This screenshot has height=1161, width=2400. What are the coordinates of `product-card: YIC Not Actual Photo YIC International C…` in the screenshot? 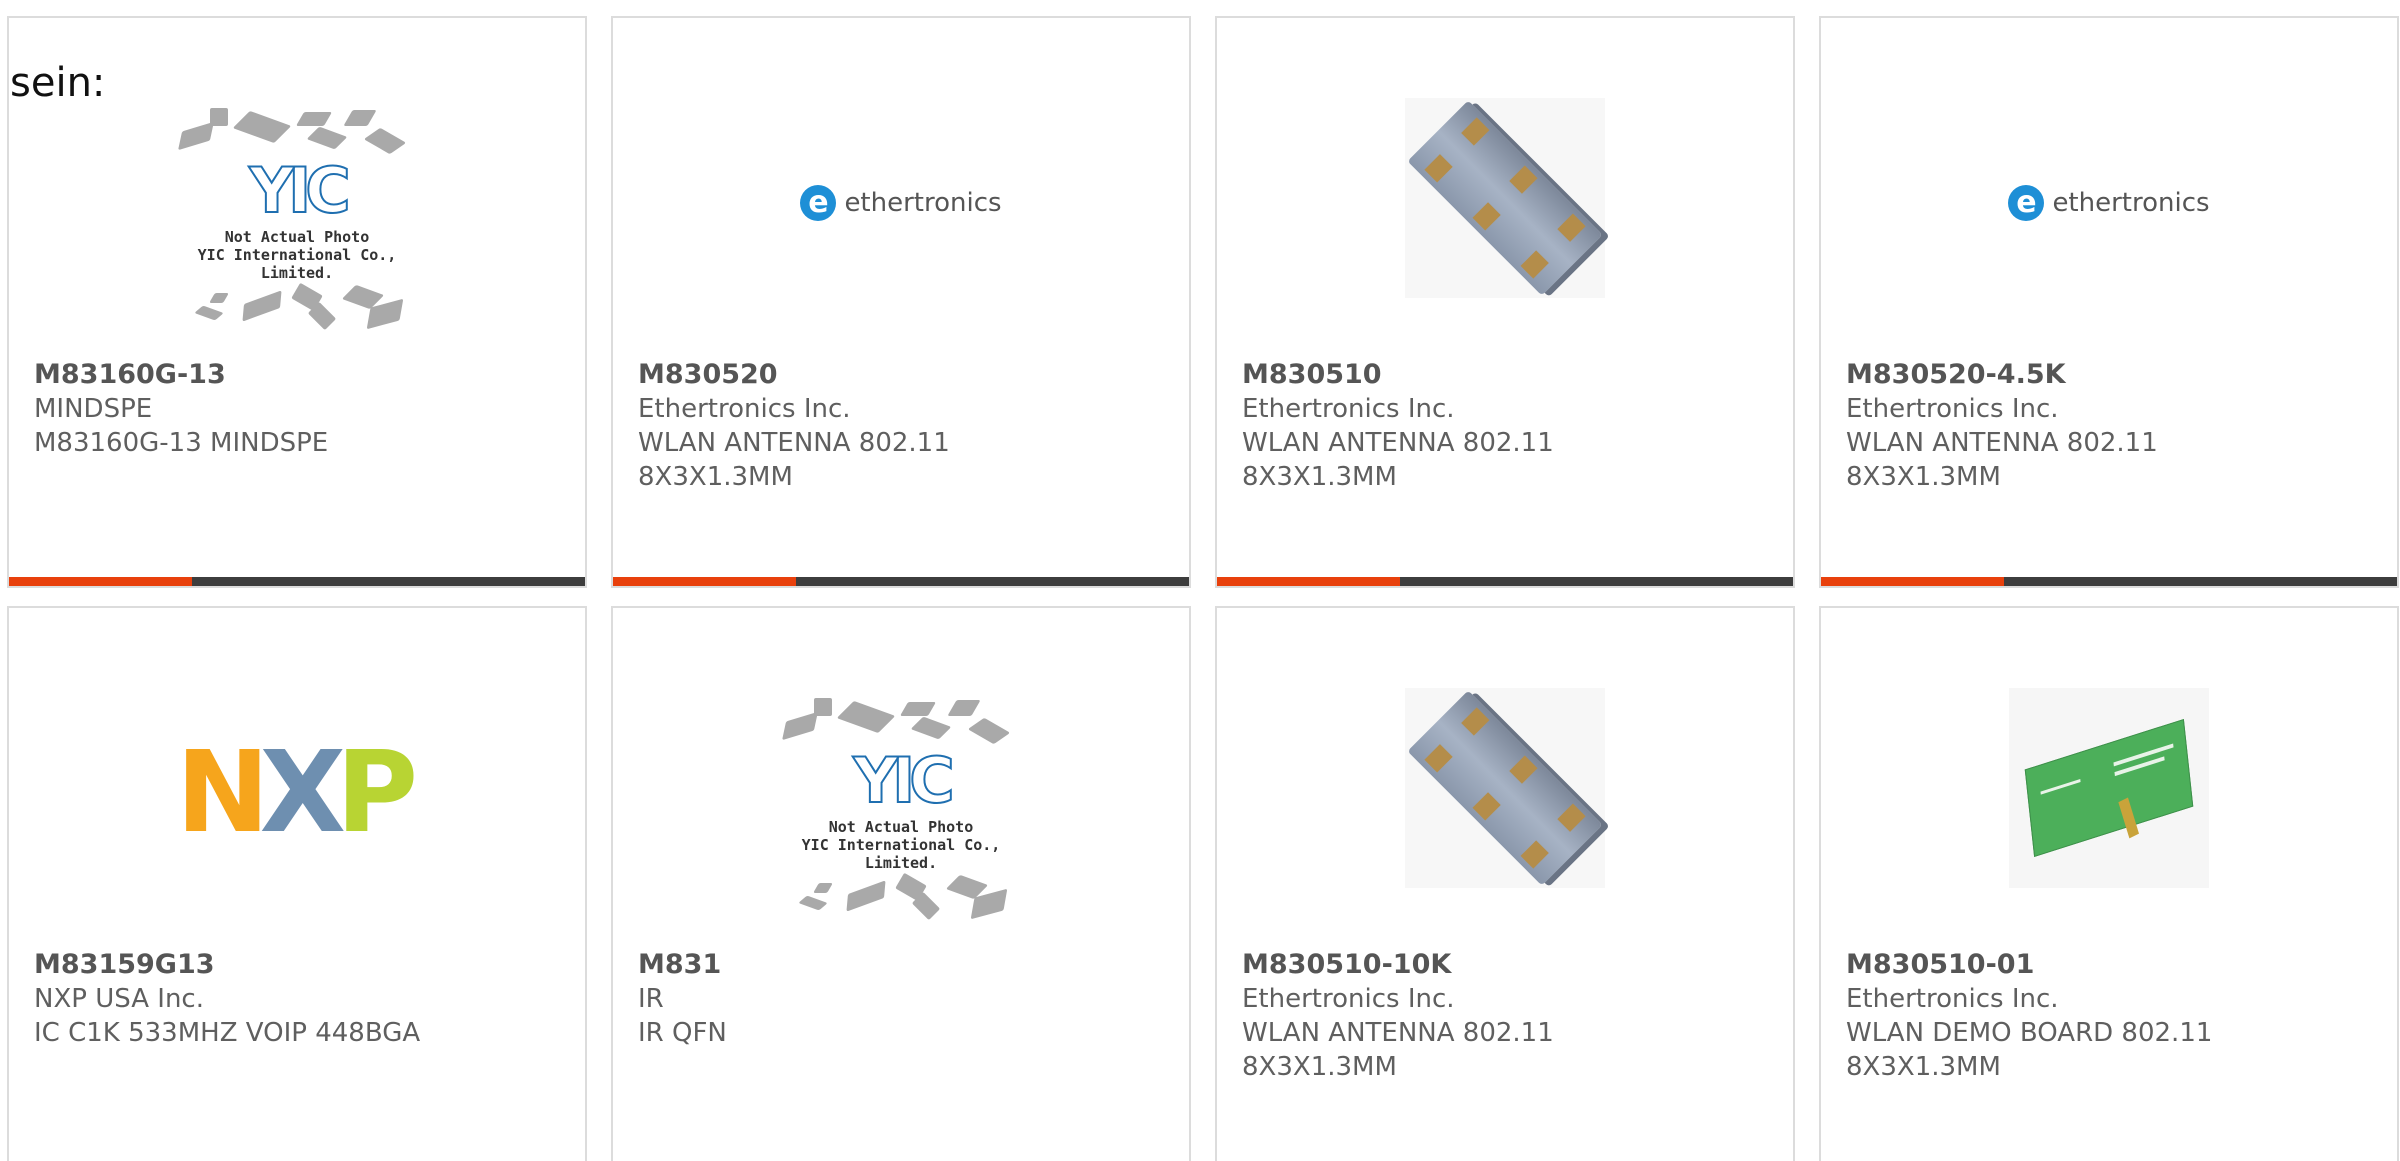 It's located at (901, 883).